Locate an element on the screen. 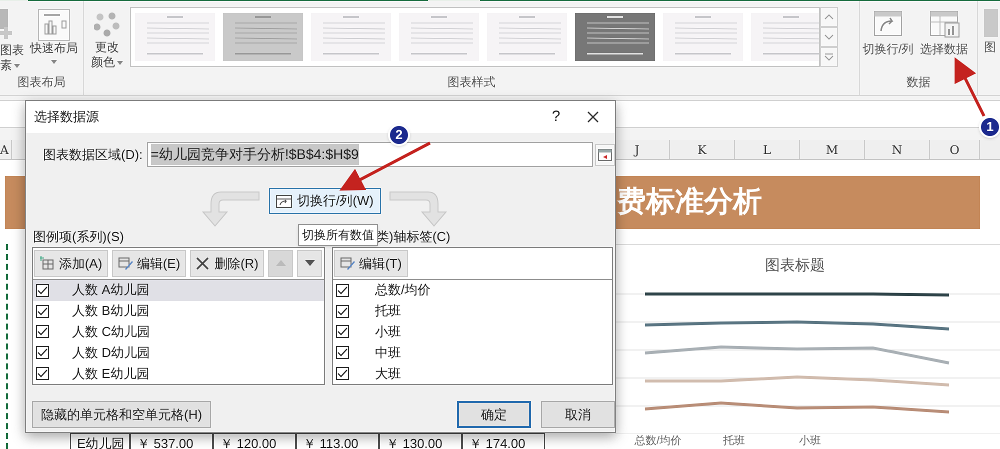  category-item: 大班 is located at coordinates (472, 373).